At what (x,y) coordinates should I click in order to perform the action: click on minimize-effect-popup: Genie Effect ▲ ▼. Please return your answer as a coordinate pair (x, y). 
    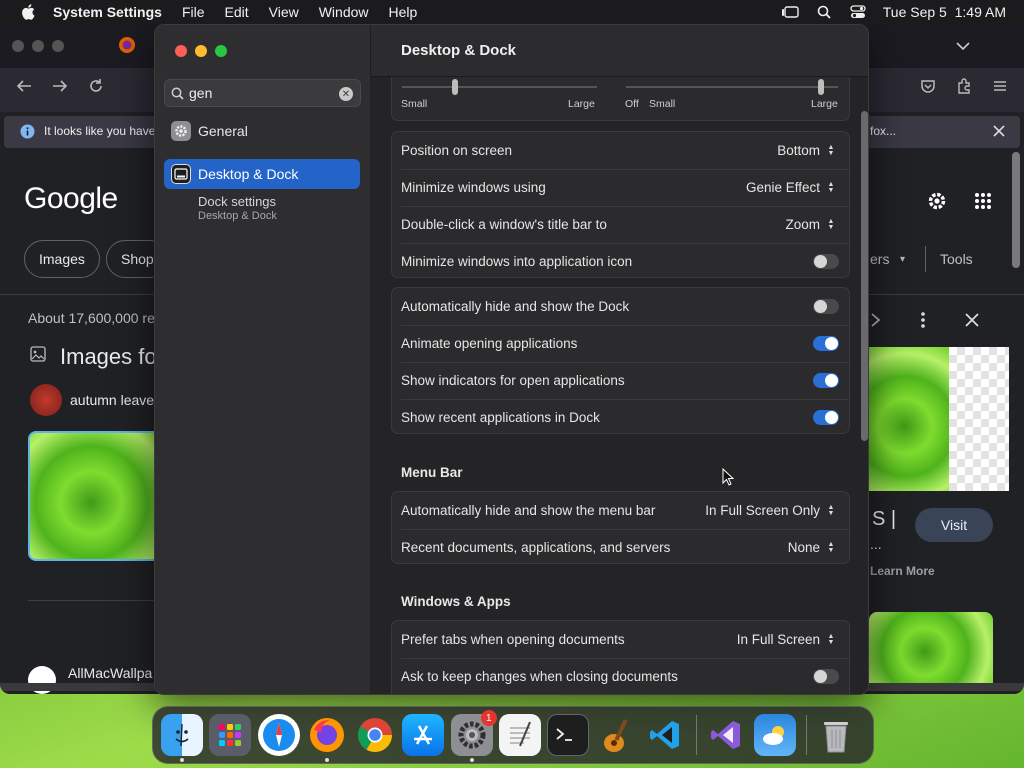
    Looking at the image, I should click on (791, 188).